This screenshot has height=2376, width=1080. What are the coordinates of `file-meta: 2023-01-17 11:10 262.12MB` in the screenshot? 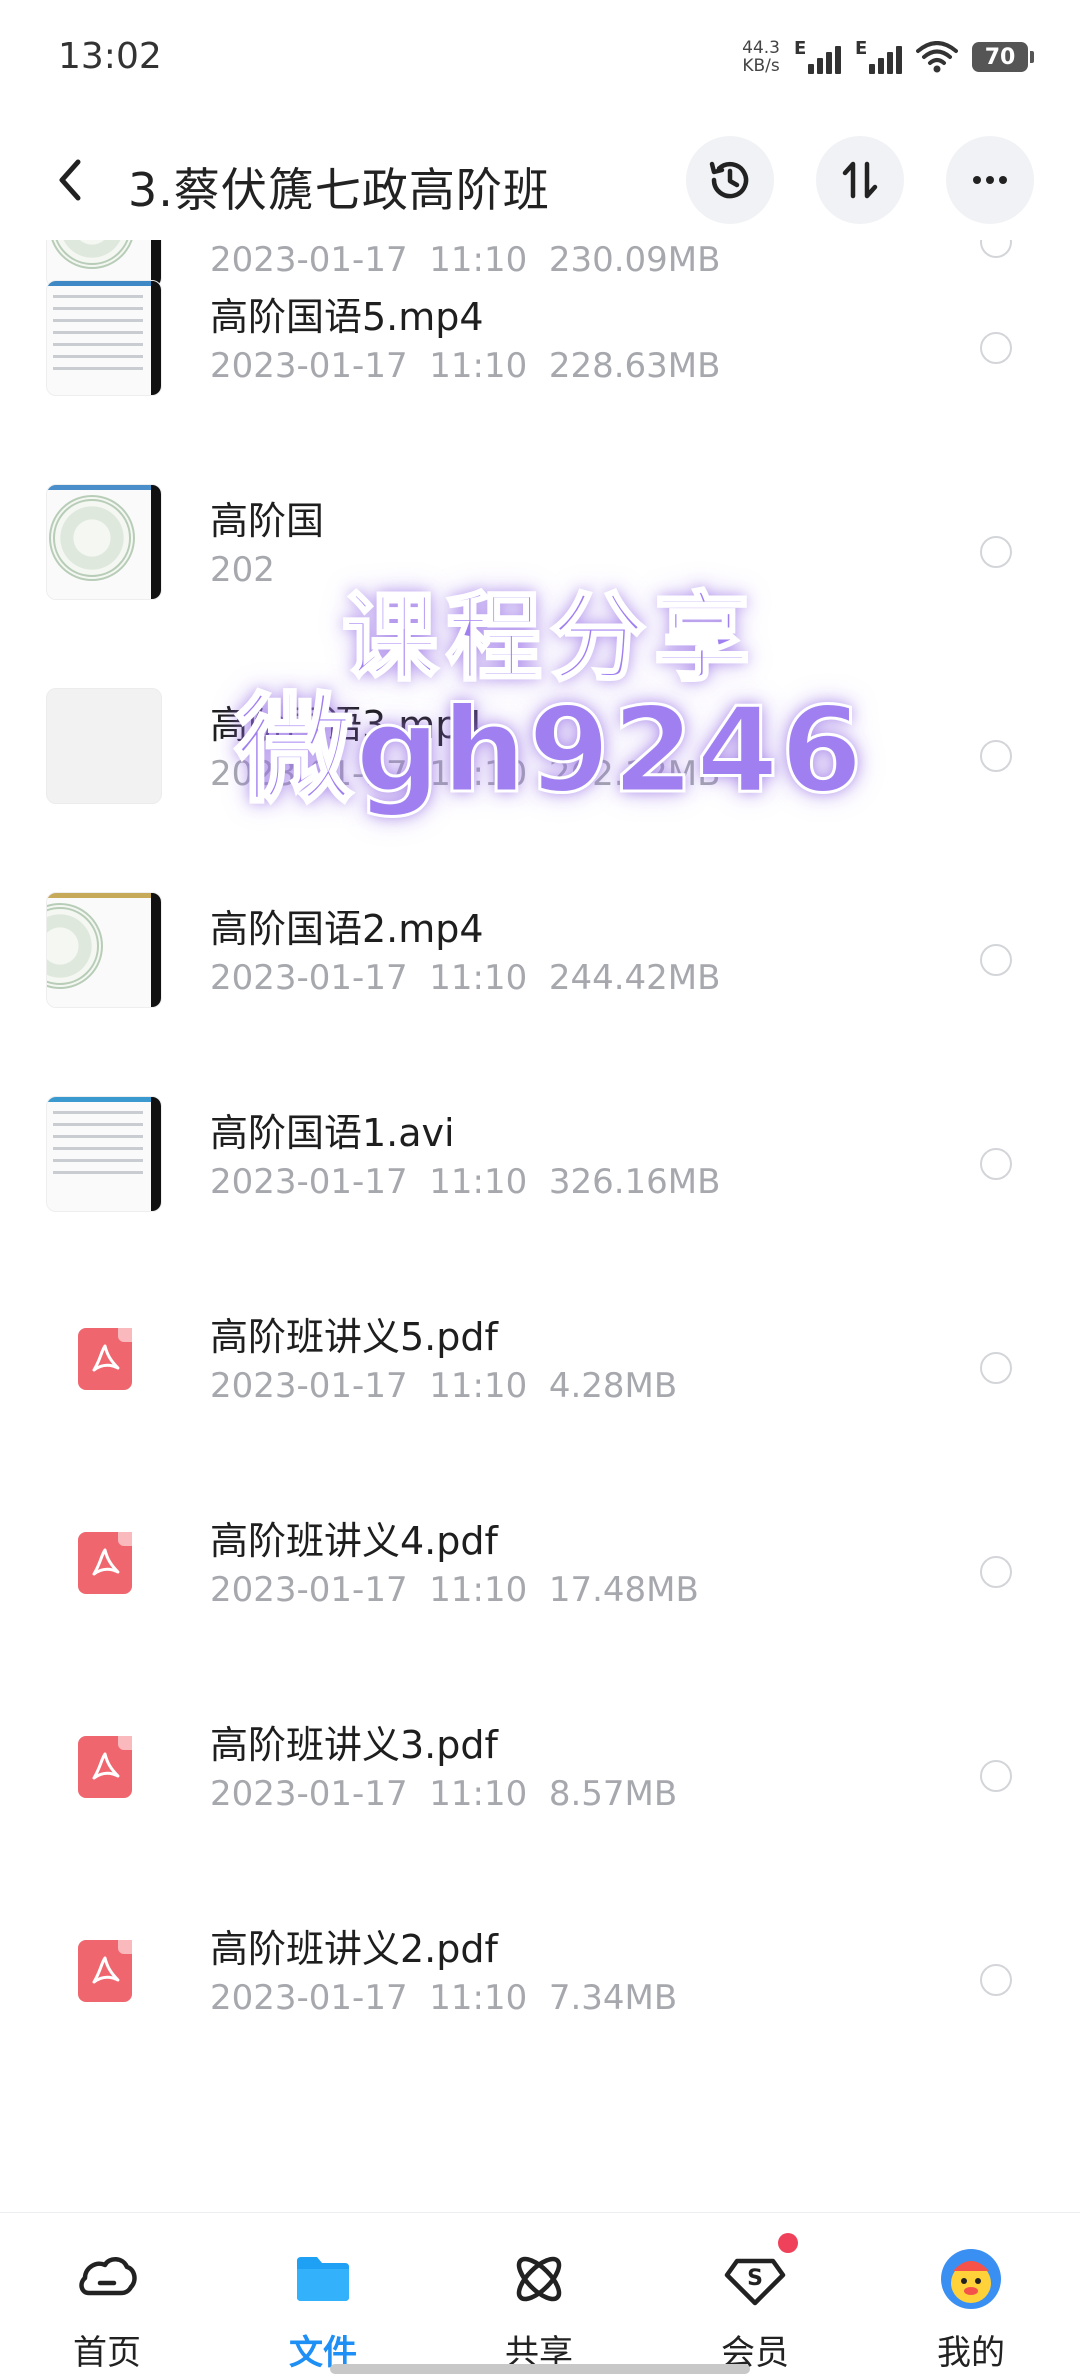 It's located at (465, 774).